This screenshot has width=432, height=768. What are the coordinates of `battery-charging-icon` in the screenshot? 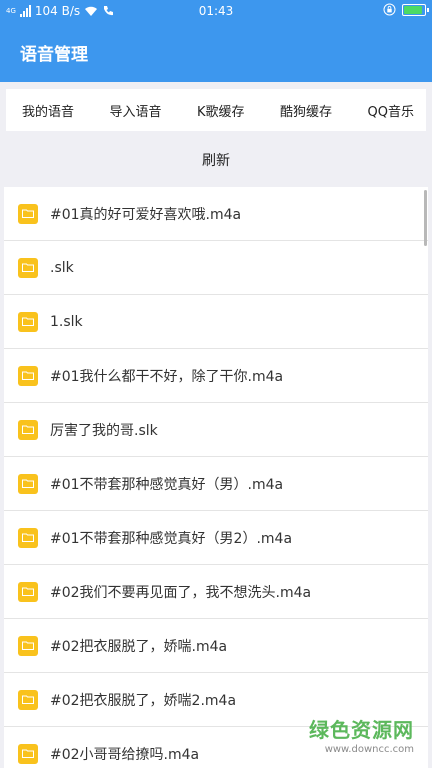 It's located at (415, 9).